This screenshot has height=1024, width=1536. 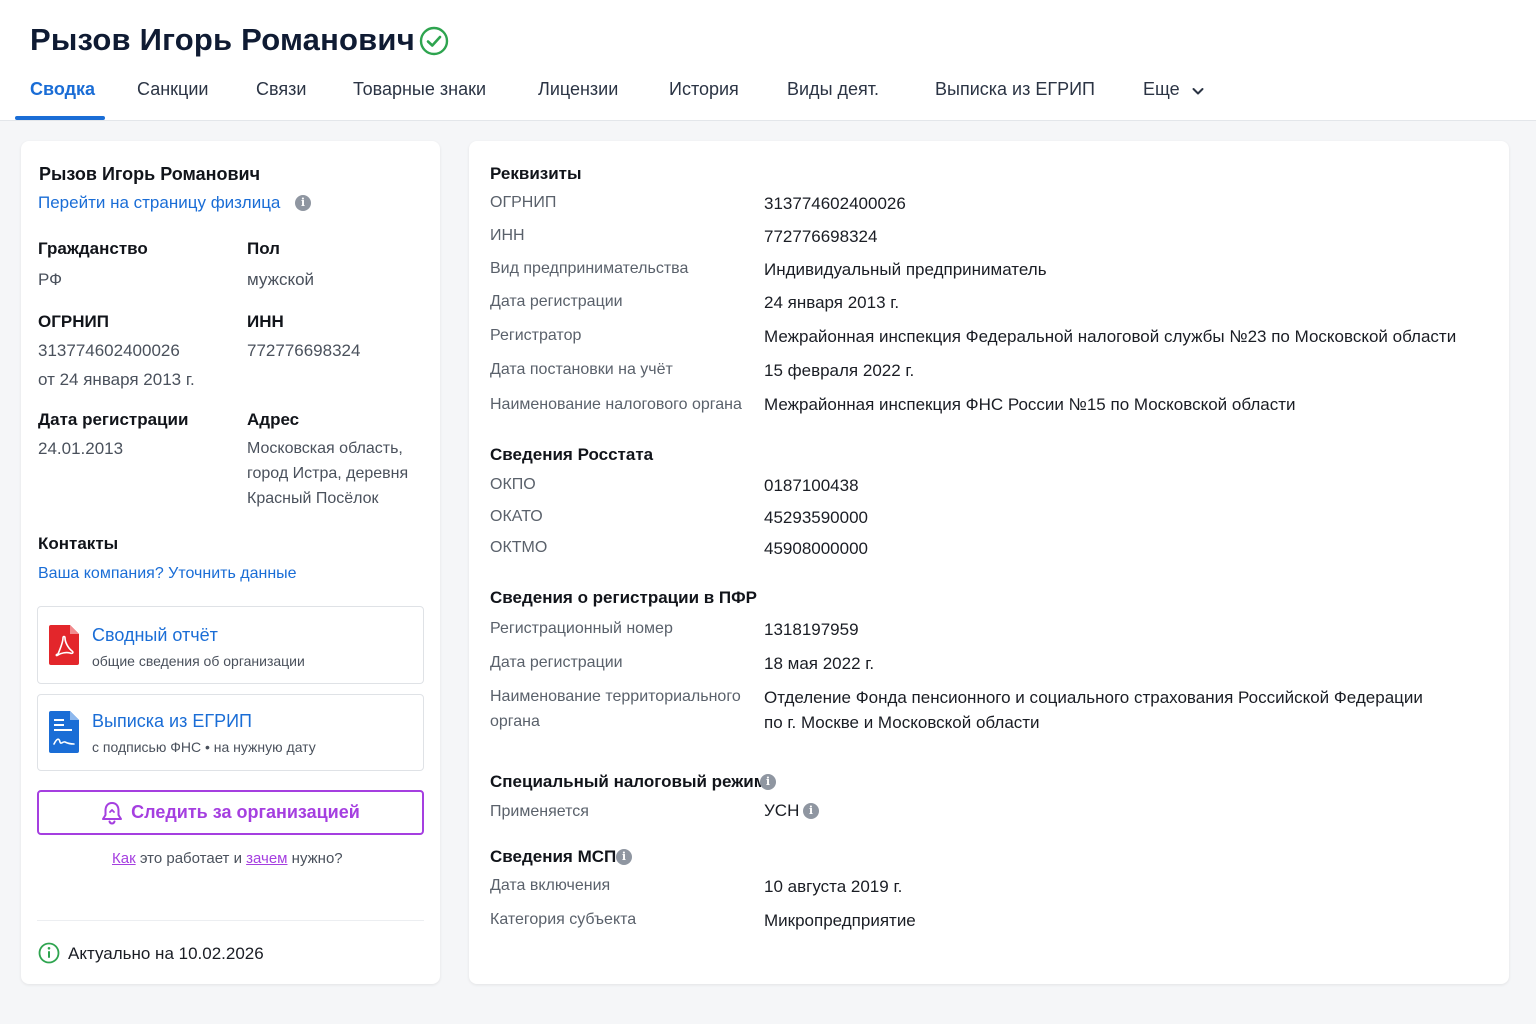 What do you see at coordinates (523, 202) in the screenshot?
I see `requisite-label: ОГРНИП` at bounding box center [523, 202].